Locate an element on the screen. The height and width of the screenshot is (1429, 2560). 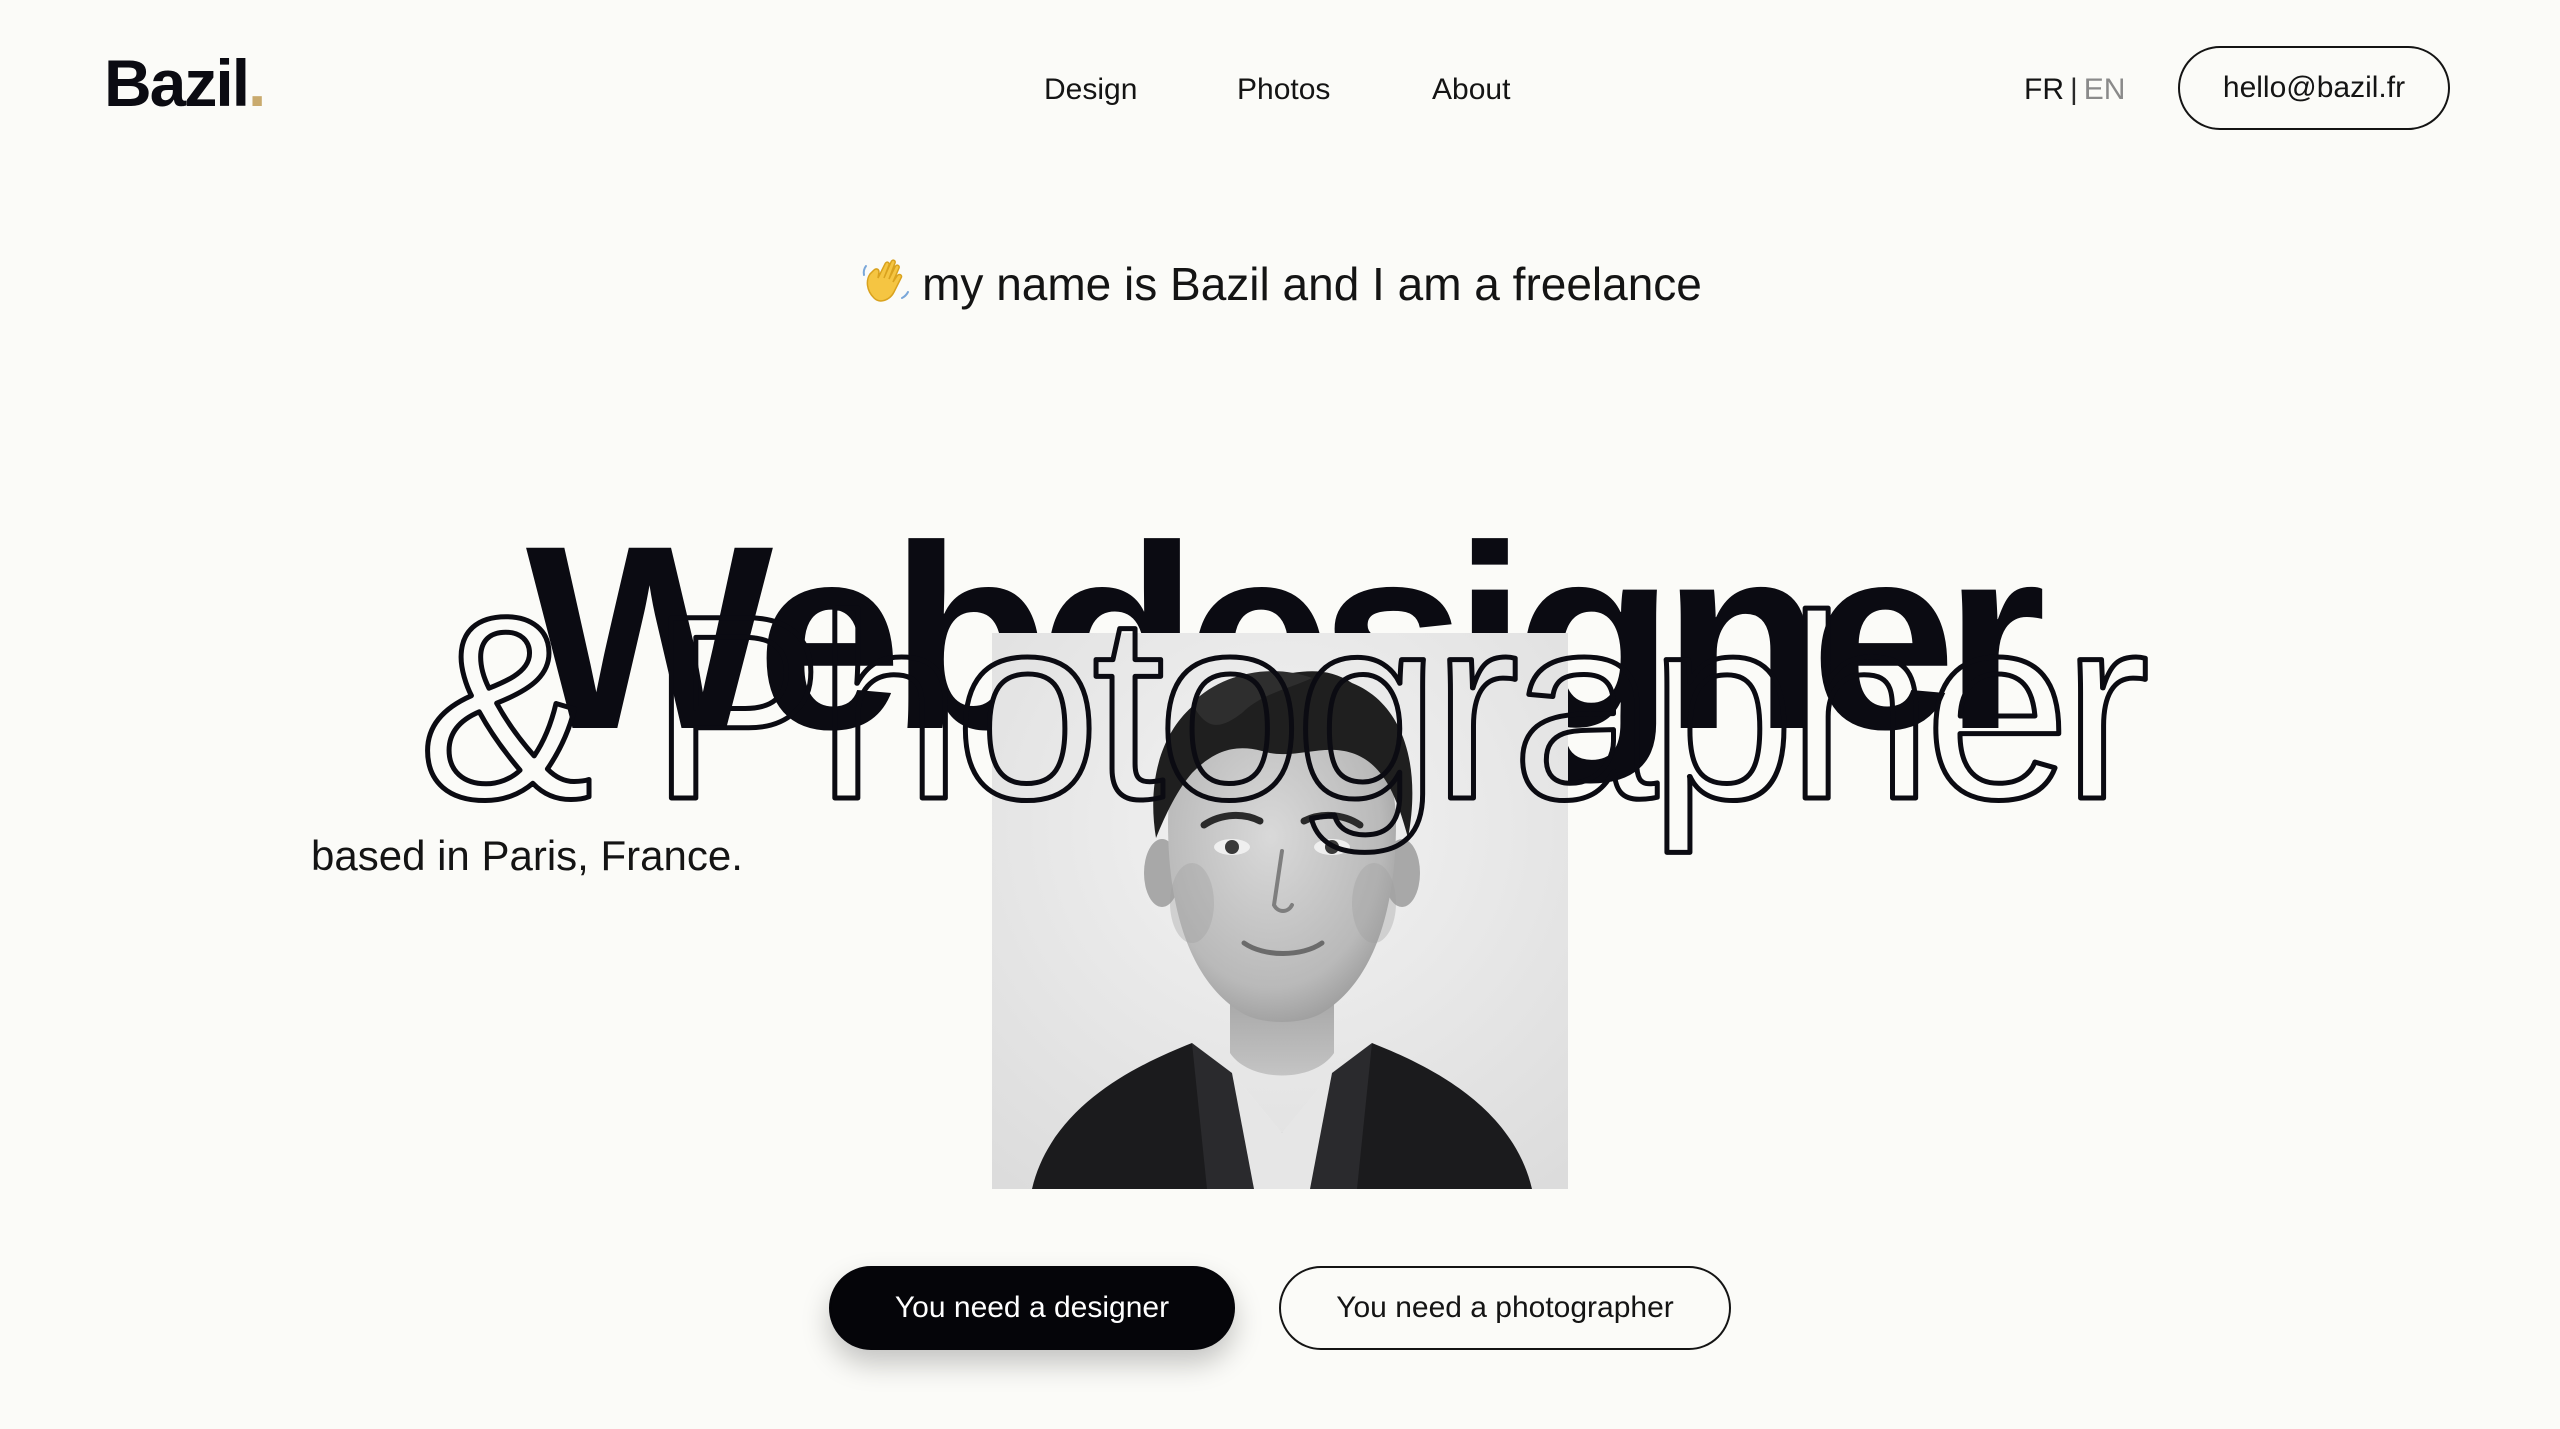
designer-button: You need a designer is located at coordinates (1032, 1308).